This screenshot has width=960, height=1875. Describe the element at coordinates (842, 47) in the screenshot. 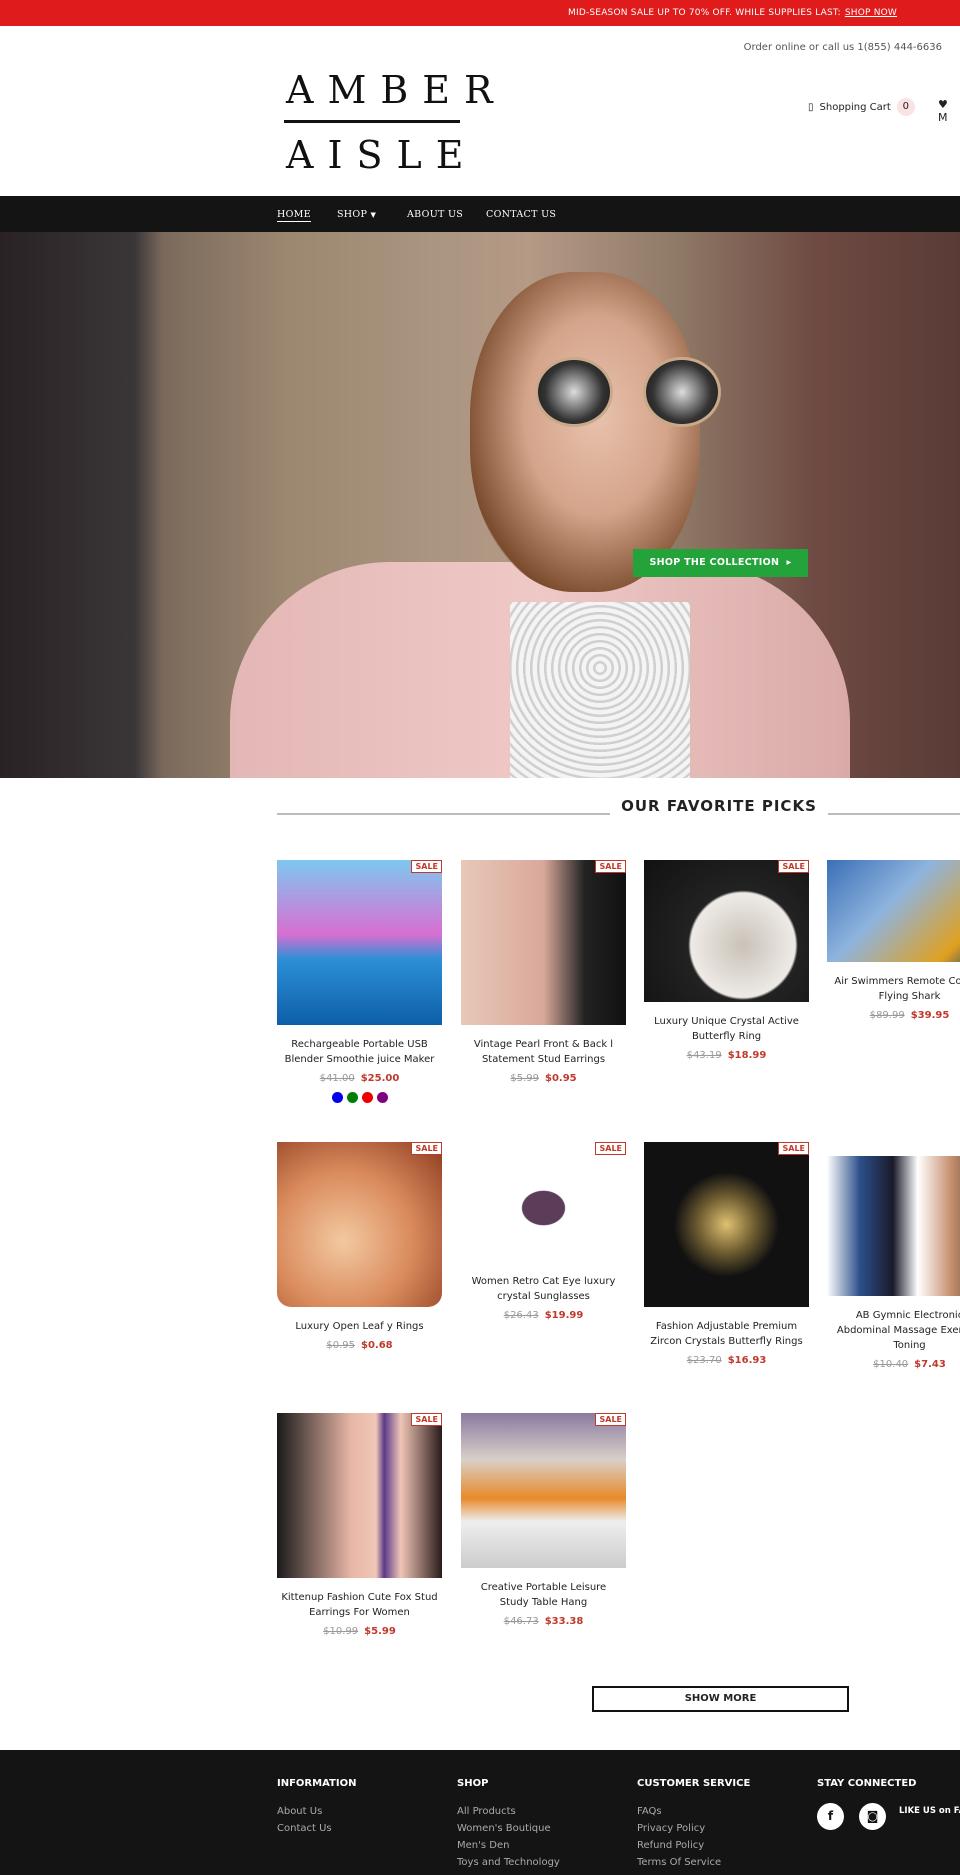

I see `order-info: Order online or call us 1(855) 444-6636` at that location.